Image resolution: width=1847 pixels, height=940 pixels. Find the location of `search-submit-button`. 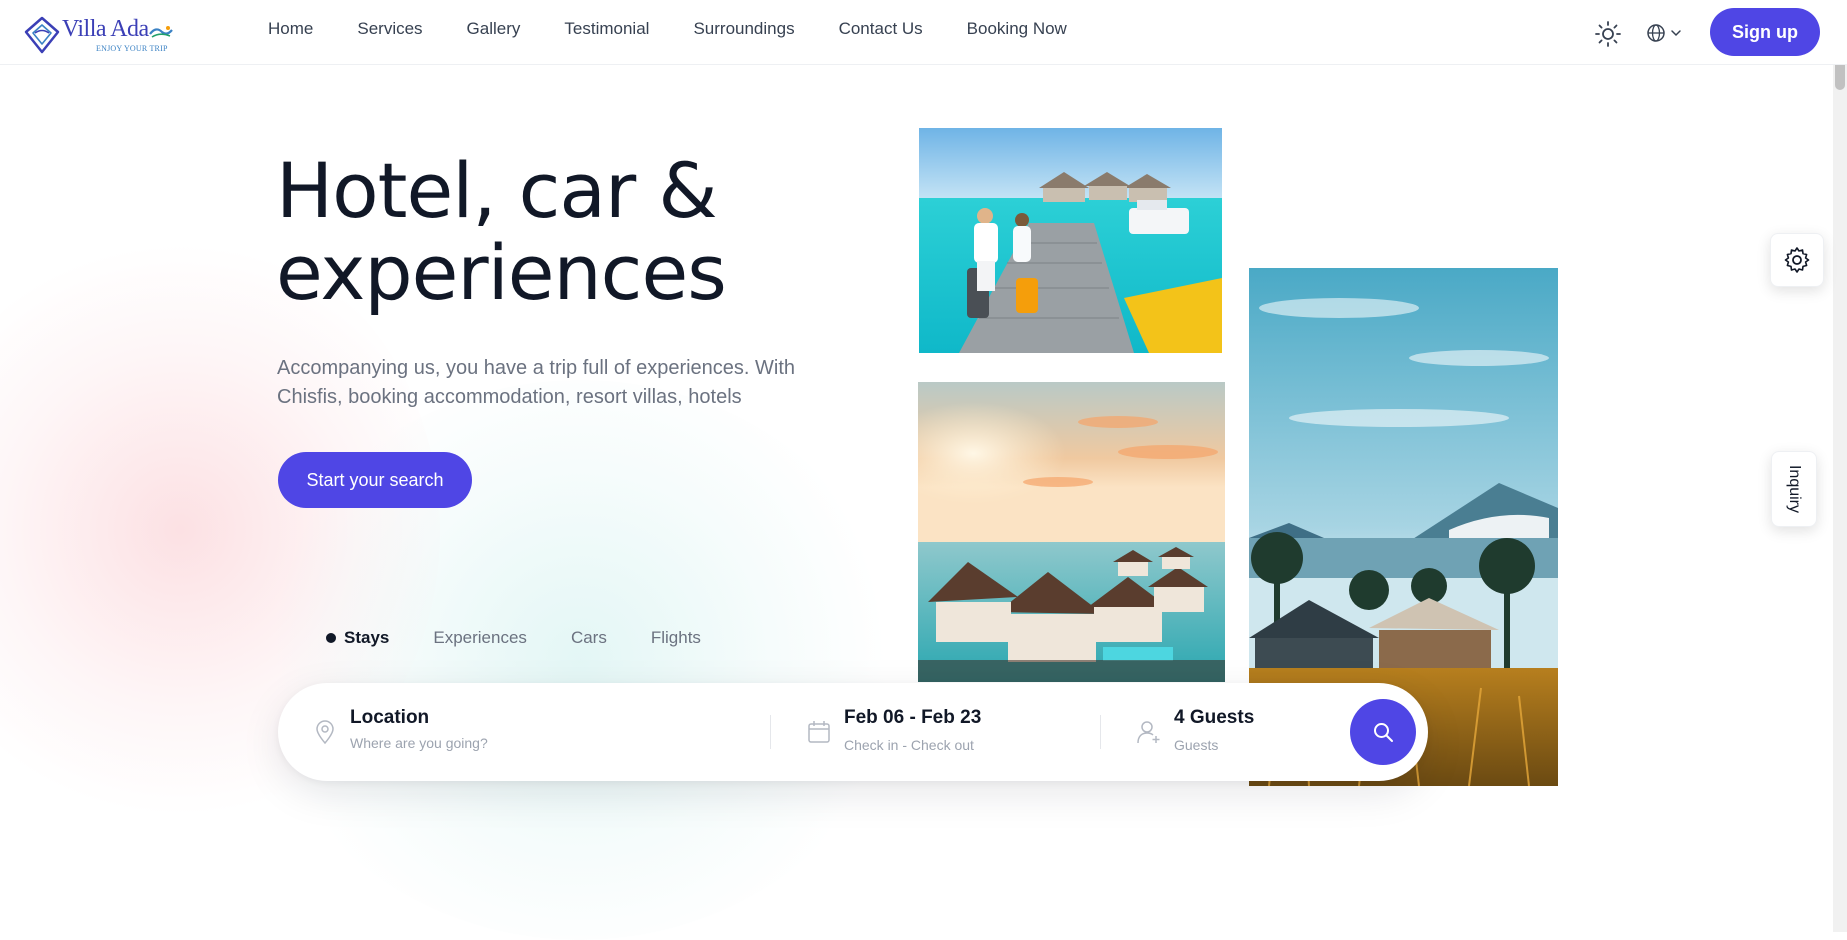

search-submit-button is located at coordinates (1383, 732).